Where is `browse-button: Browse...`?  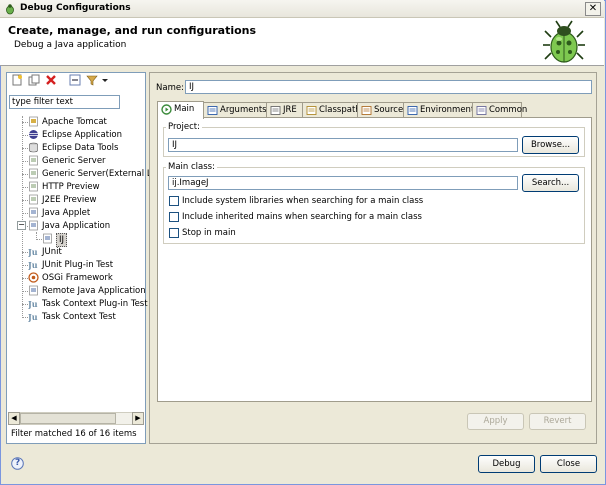
browse-button: Browse... is located at coordinates (550, 145).